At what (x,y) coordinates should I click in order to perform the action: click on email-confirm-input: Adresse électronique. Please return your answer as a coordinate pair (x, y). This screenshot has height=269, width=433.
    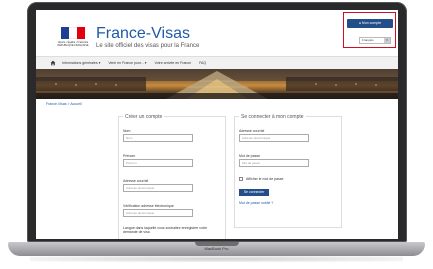
    Looking at the image, I should click on (158, 213).